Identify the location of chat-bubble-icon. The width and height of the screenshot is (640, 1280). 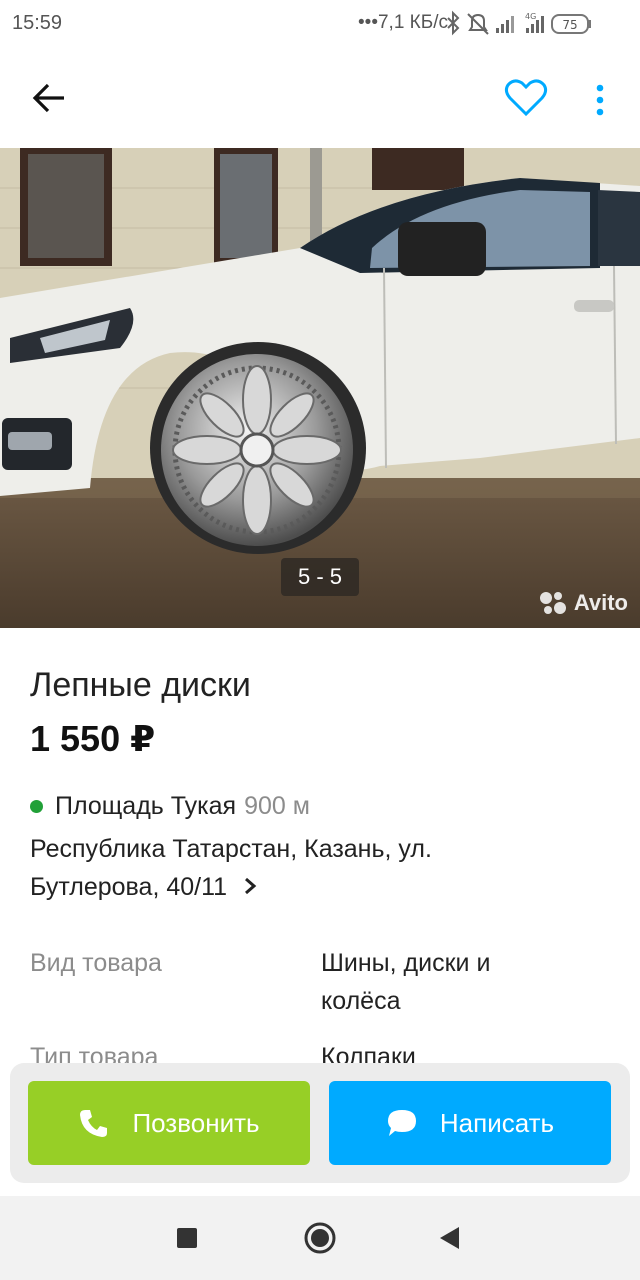
(401, 1123).